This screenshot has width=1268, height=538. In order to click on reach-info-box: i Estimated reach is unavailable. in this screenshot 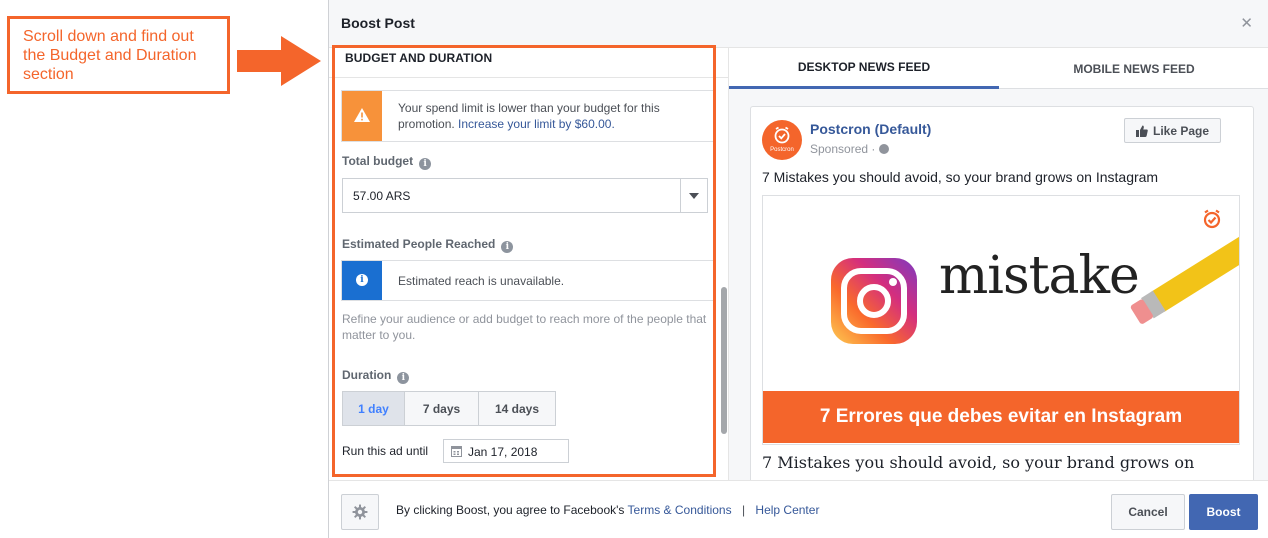, I will do `click(528, 280)`.